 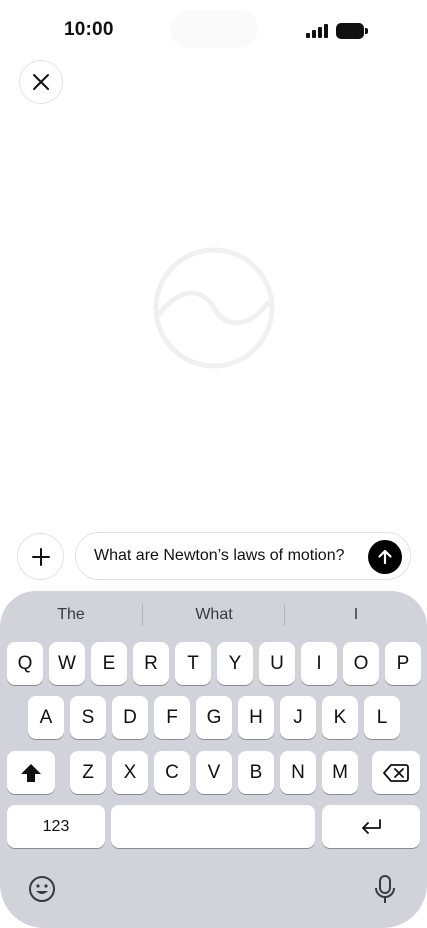 I want to click on arrow-up-icon, so click(x=385, y=557).